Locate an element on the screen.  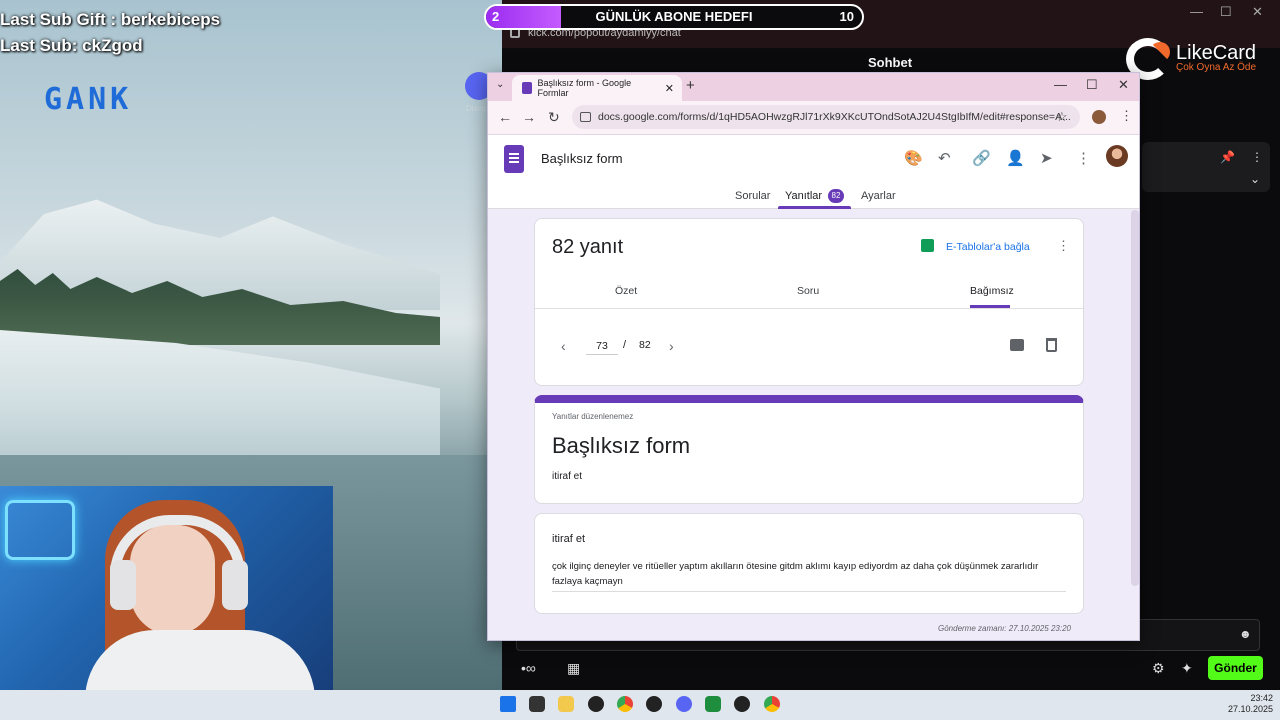
goal-title: GÜNLÜK ABONE HEDEFI is located at coordinates (674, 16).